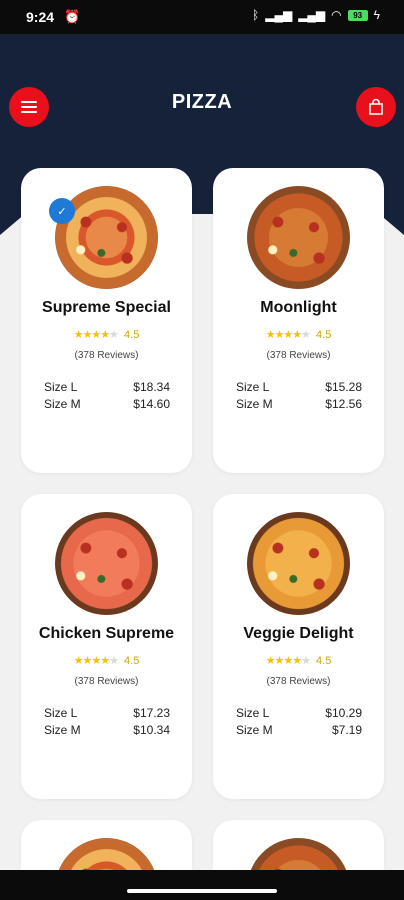  I want to click on price-row-size-m: Size M $10.34, so click(107, 730).